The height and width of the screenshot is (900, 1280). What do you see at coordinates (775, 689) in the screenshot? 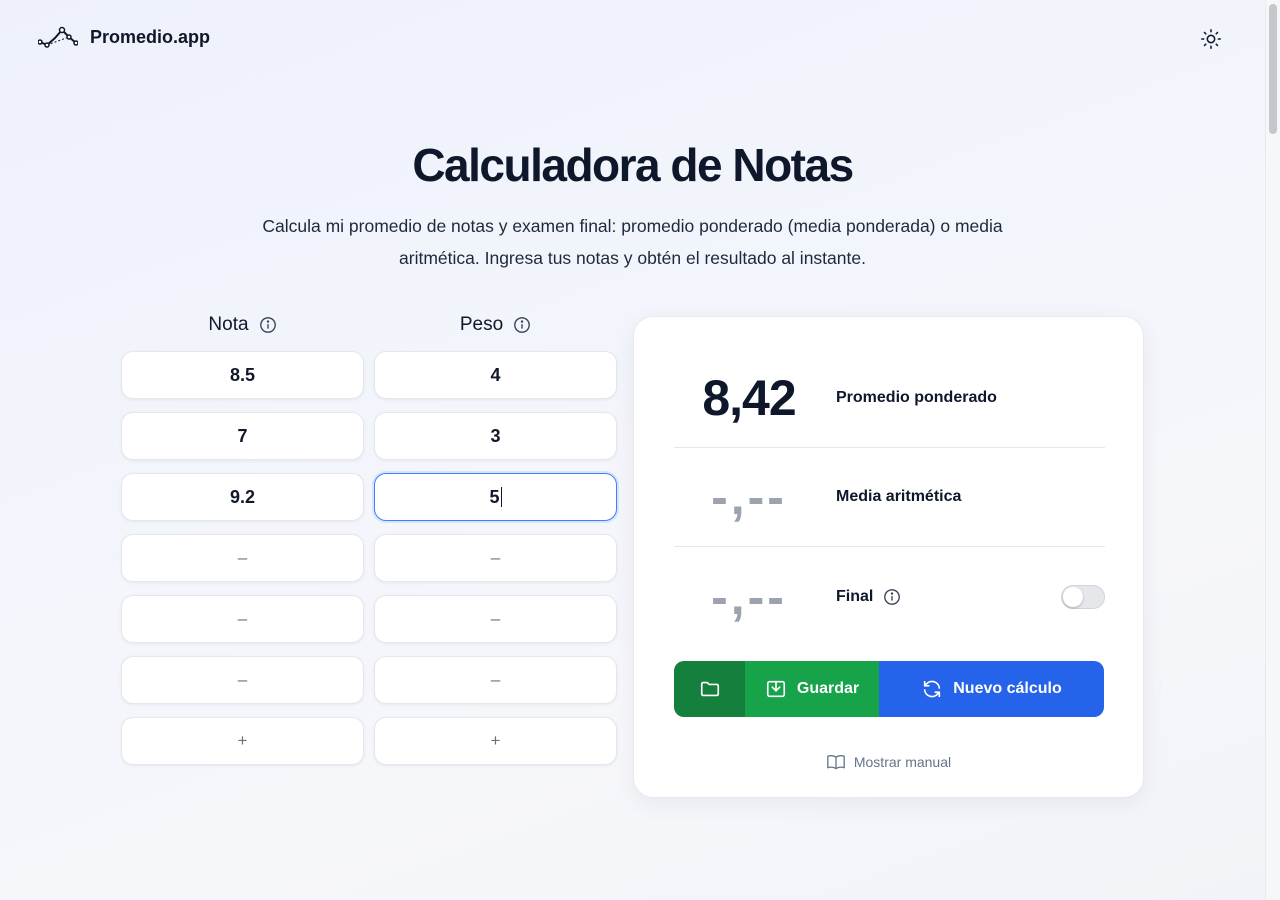
I see `download-icon` at bounding box center [775, 689].